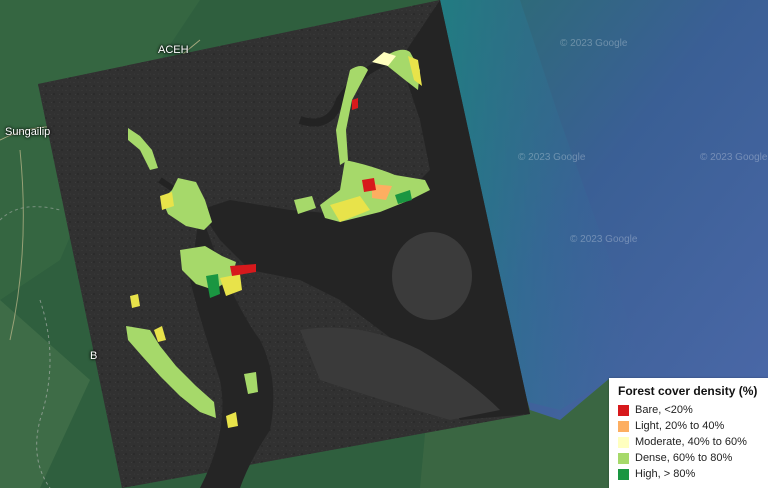 The height and width of the screenshot is (488, 768). What do you see at coordinates (173, 50) in the screenshot?
I see `place-label-aceh: ACEH` at bounding box center [173, 50].